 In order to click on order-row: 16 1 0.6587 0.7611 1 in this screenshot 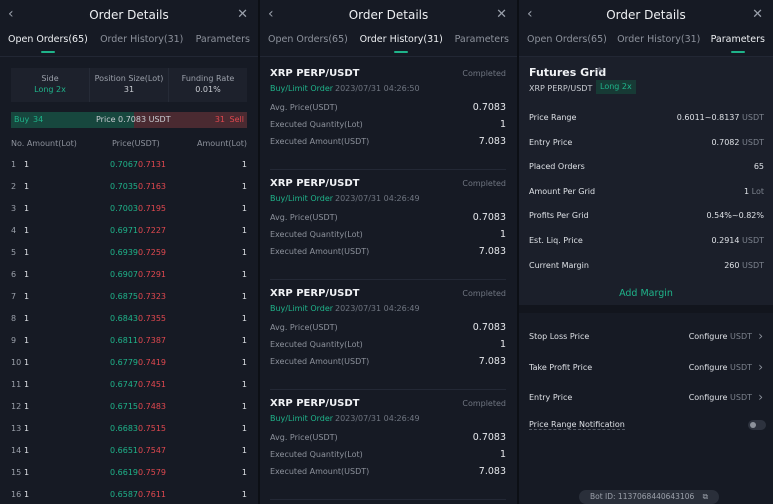, I will do `click(129, 496)`.